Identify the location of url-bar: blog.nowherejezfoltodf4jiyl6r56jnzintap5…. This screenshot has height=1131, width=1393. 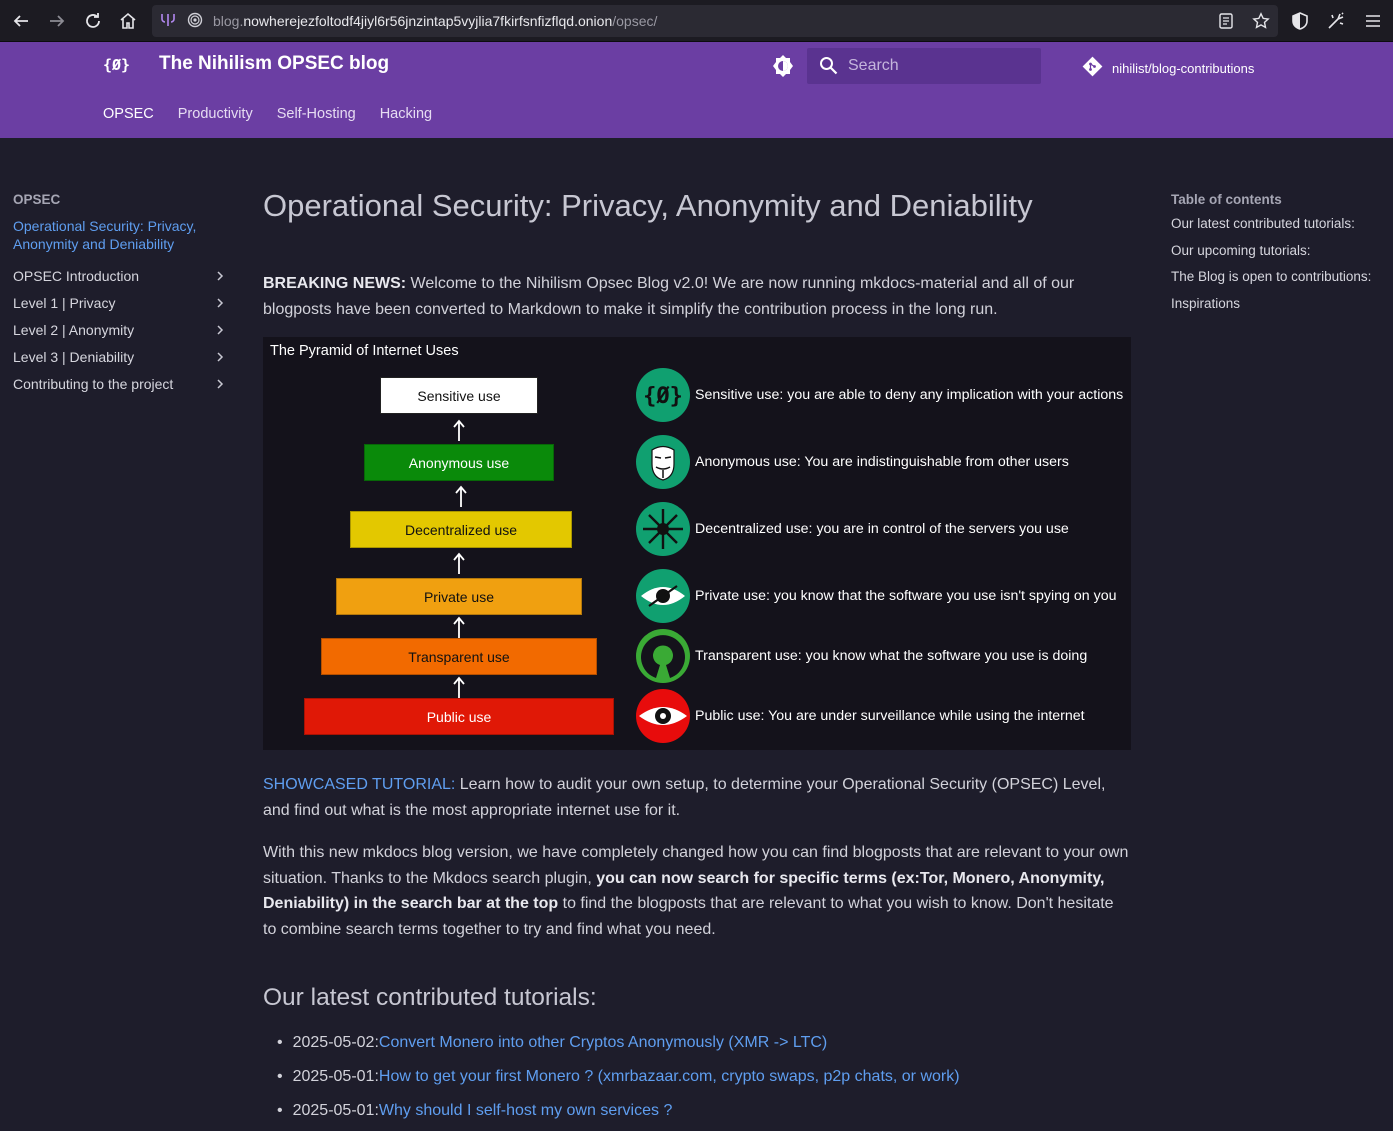
(715, 21).